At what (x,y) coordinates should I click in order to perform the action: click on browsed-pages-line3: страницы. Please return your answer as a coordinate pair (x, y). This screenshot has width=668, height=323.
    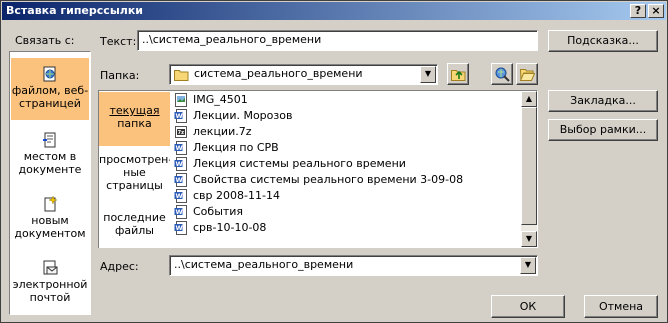
    Looking at the image, I should click on (134, 185).